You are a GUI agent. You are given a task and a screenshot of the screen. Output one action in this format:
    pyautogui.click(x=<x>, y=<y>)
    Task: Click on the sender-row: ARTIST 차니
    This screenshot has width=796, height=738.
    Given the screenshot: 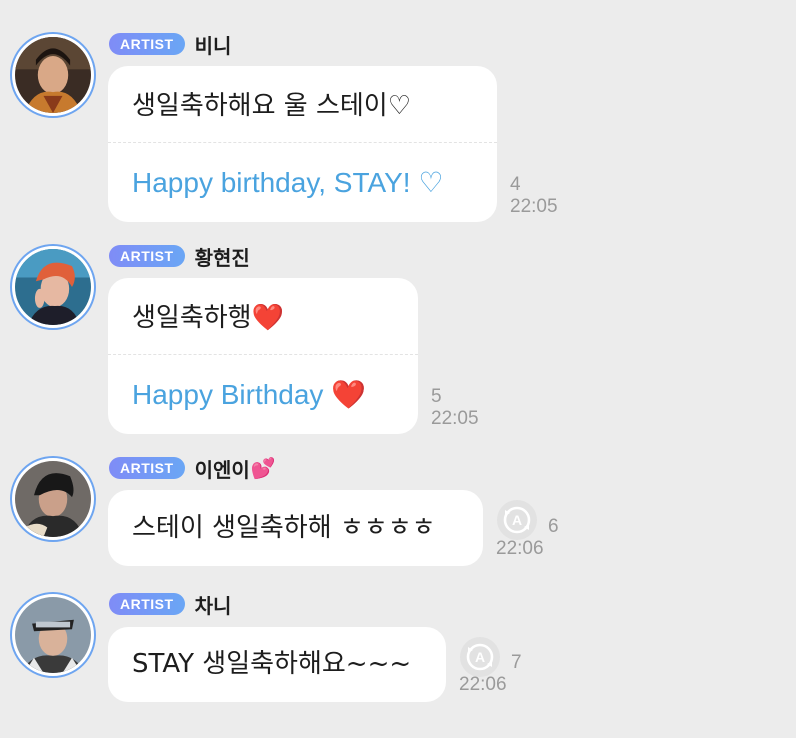 What is the action you would take?
    pyautogui.click(x=170, y=604)
    